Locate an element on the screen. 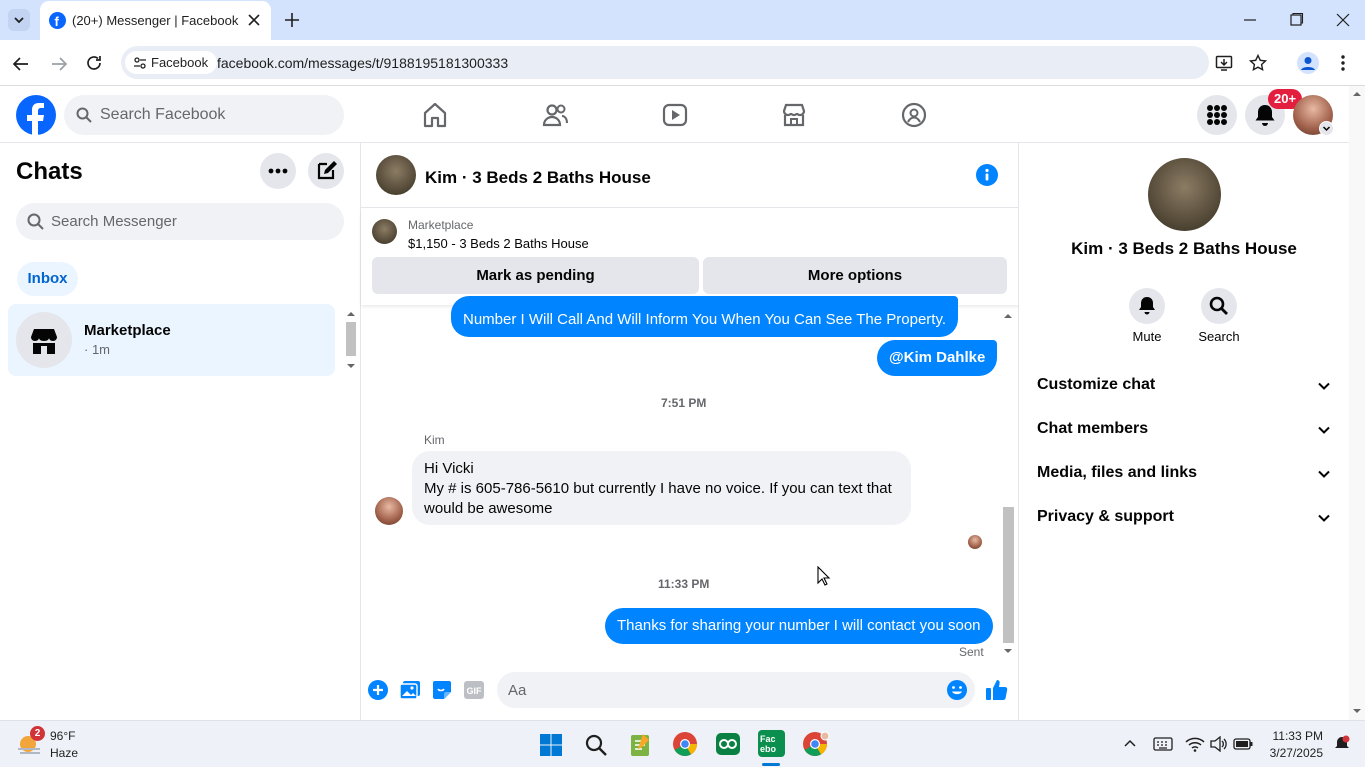  new-tab-icon is located at coordinates (292, 20).